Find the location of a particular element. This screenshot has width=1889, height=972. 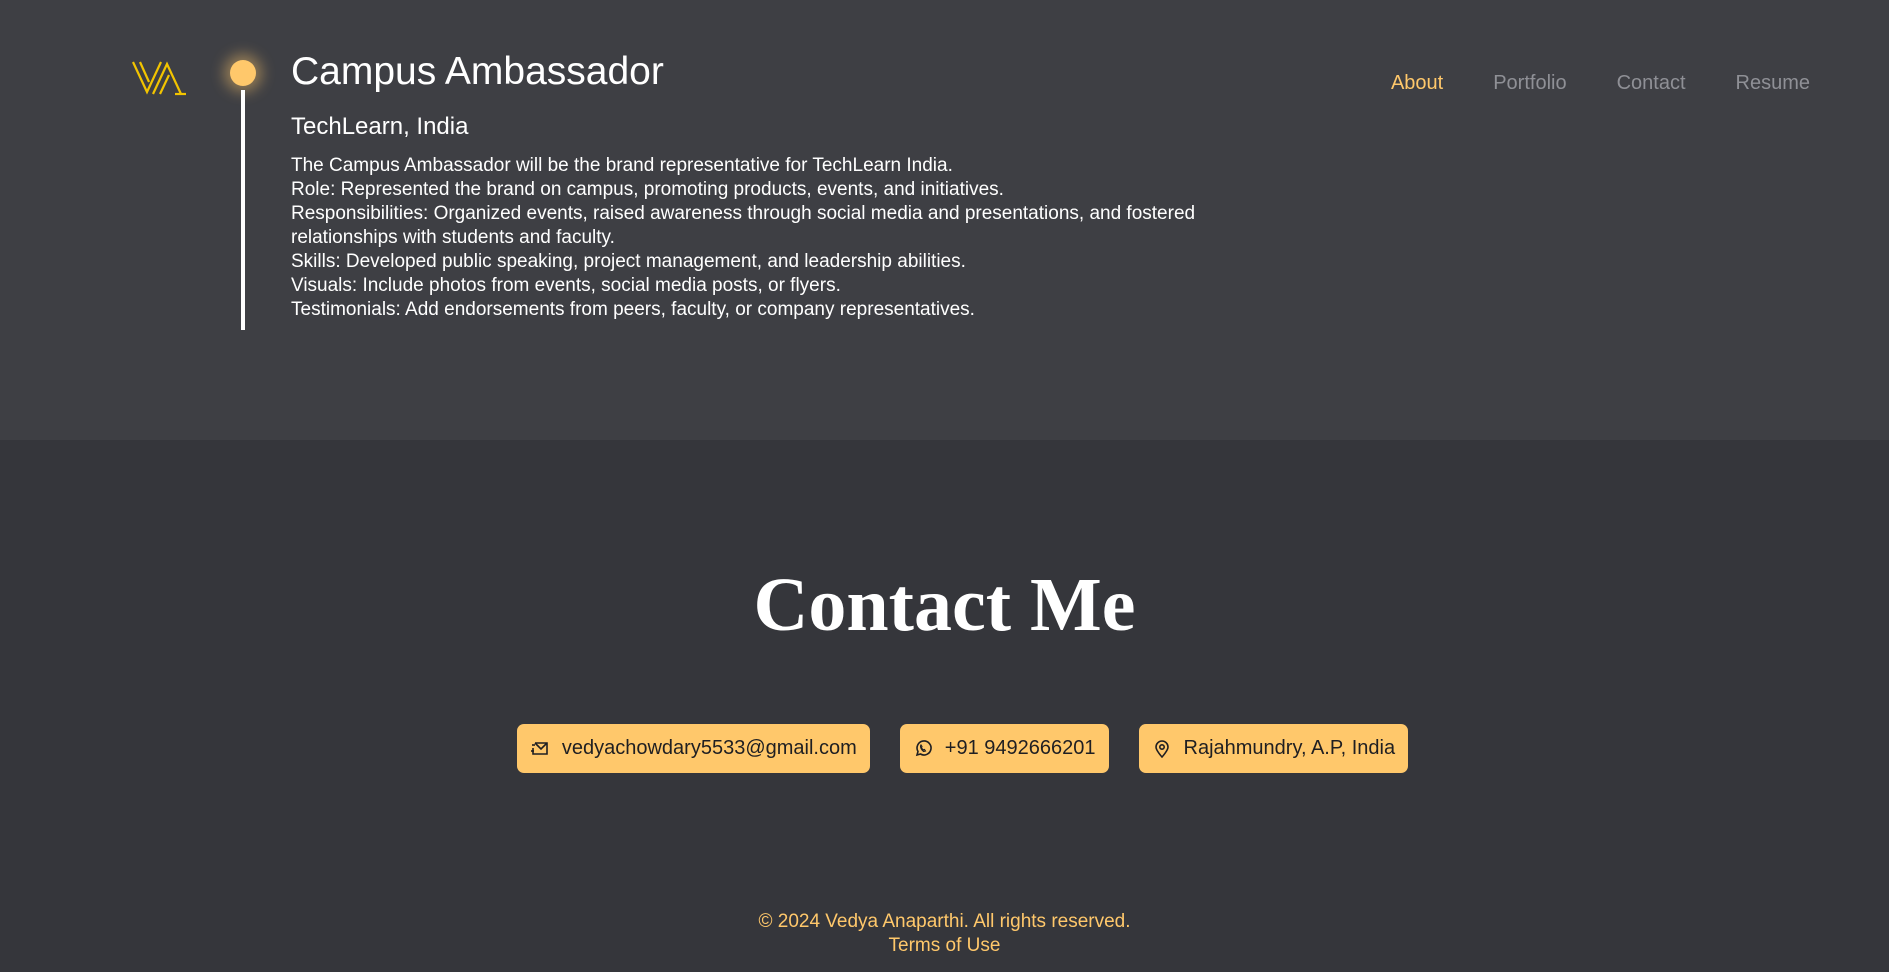

location-pin-icon is located at coordinates (1162, 749).